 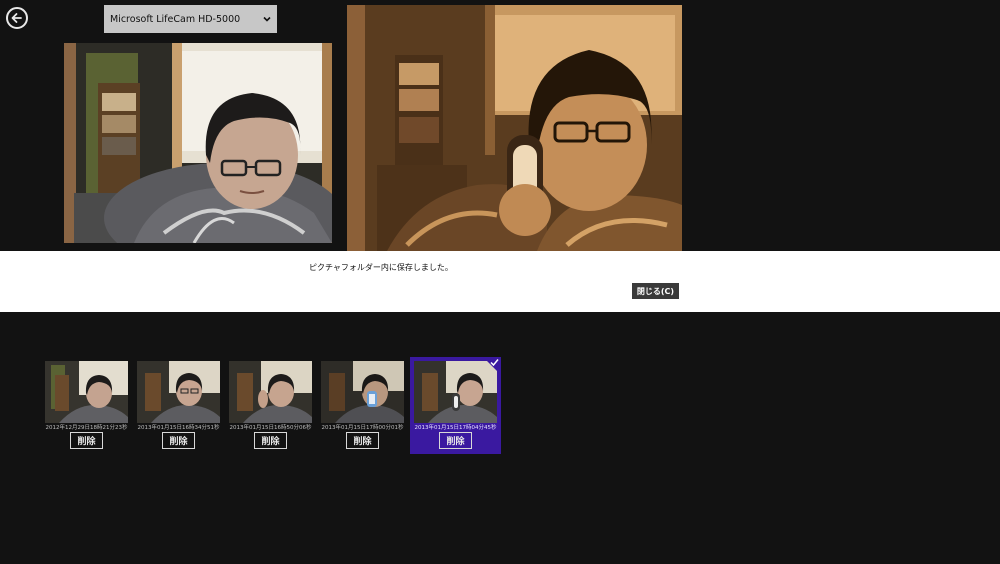 I want to click on checkmark-icon, so click(x=494, y=363).